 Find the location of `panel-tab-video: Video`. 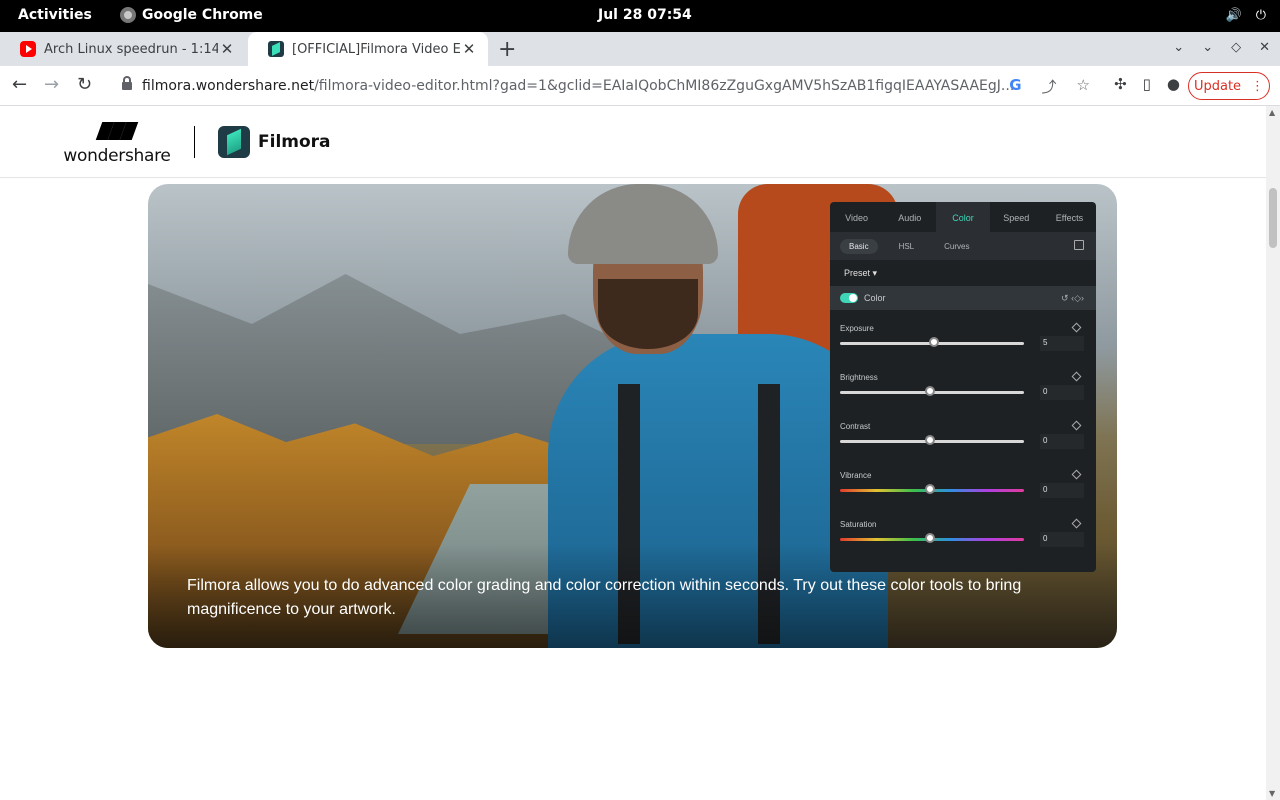

panel-tab-video: Video is located at coordinates (857, 218).